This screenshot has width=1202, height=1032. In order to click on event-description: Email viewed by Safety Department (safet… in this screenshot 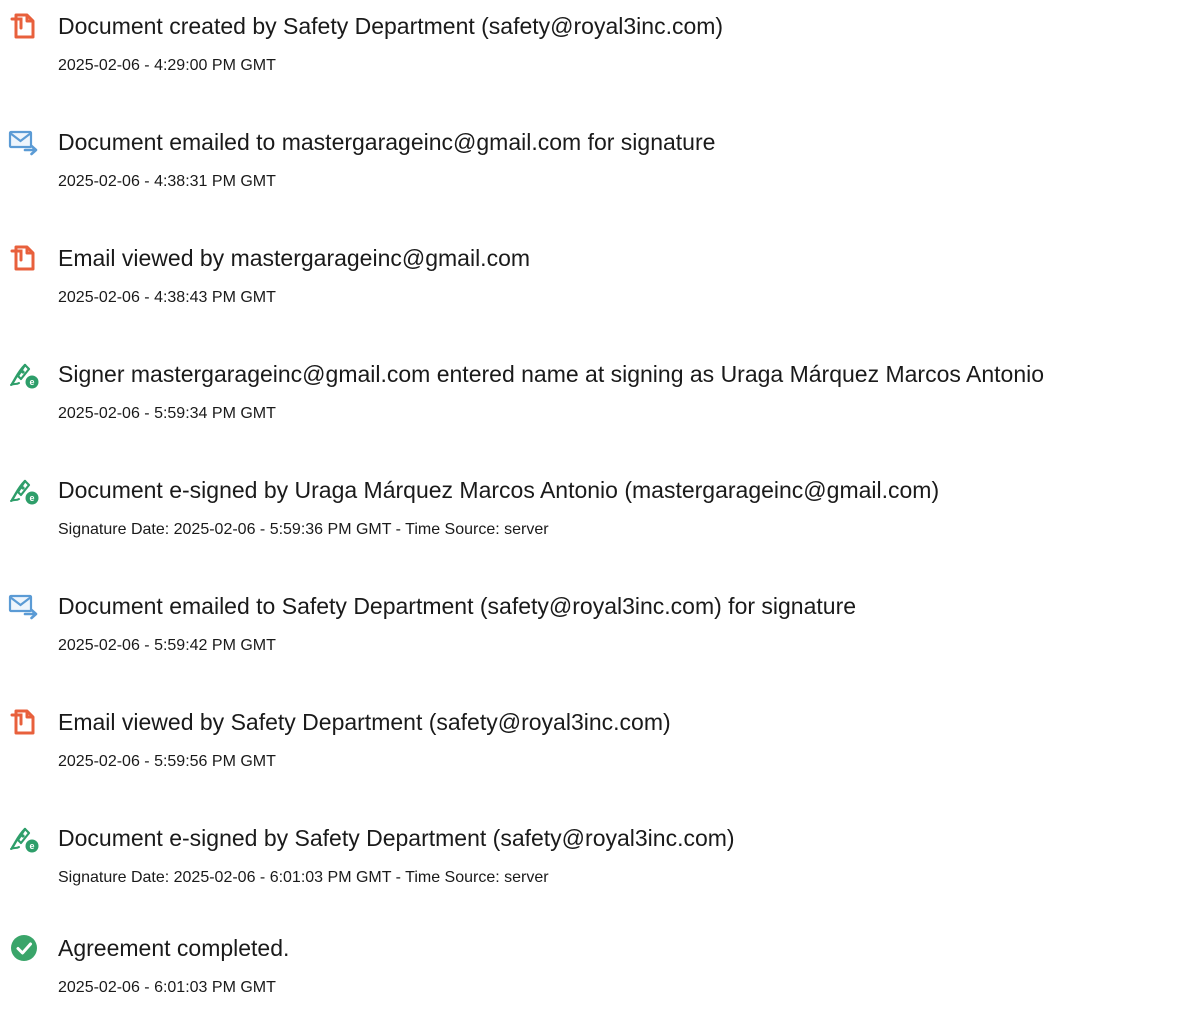, I will do `click(364, 722)`.